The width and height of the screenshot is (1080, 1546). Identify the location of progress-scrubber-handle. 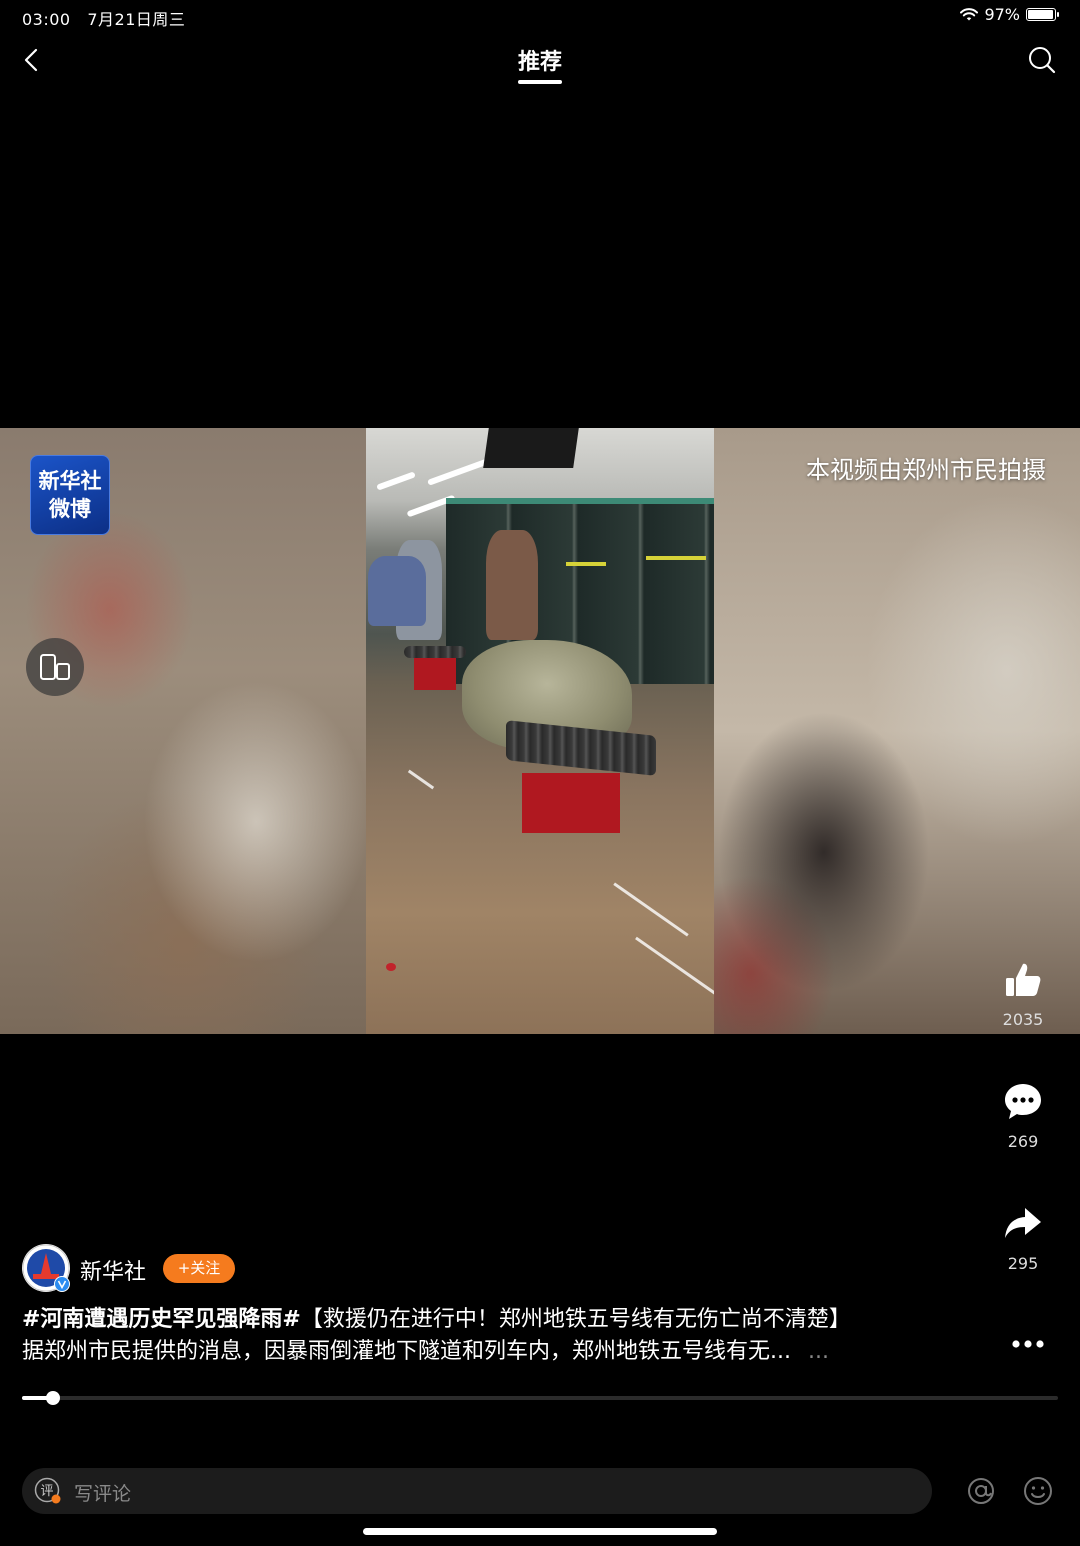
(53, 1398).